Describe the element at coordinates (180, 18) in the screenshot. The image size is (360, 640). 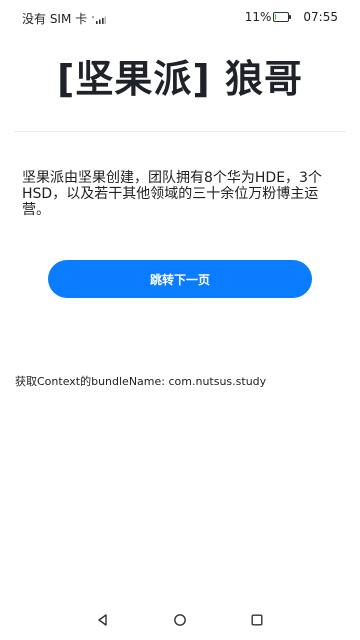
I see `status-bar: 没有 SIM 卡 11% 07:55` at that location.